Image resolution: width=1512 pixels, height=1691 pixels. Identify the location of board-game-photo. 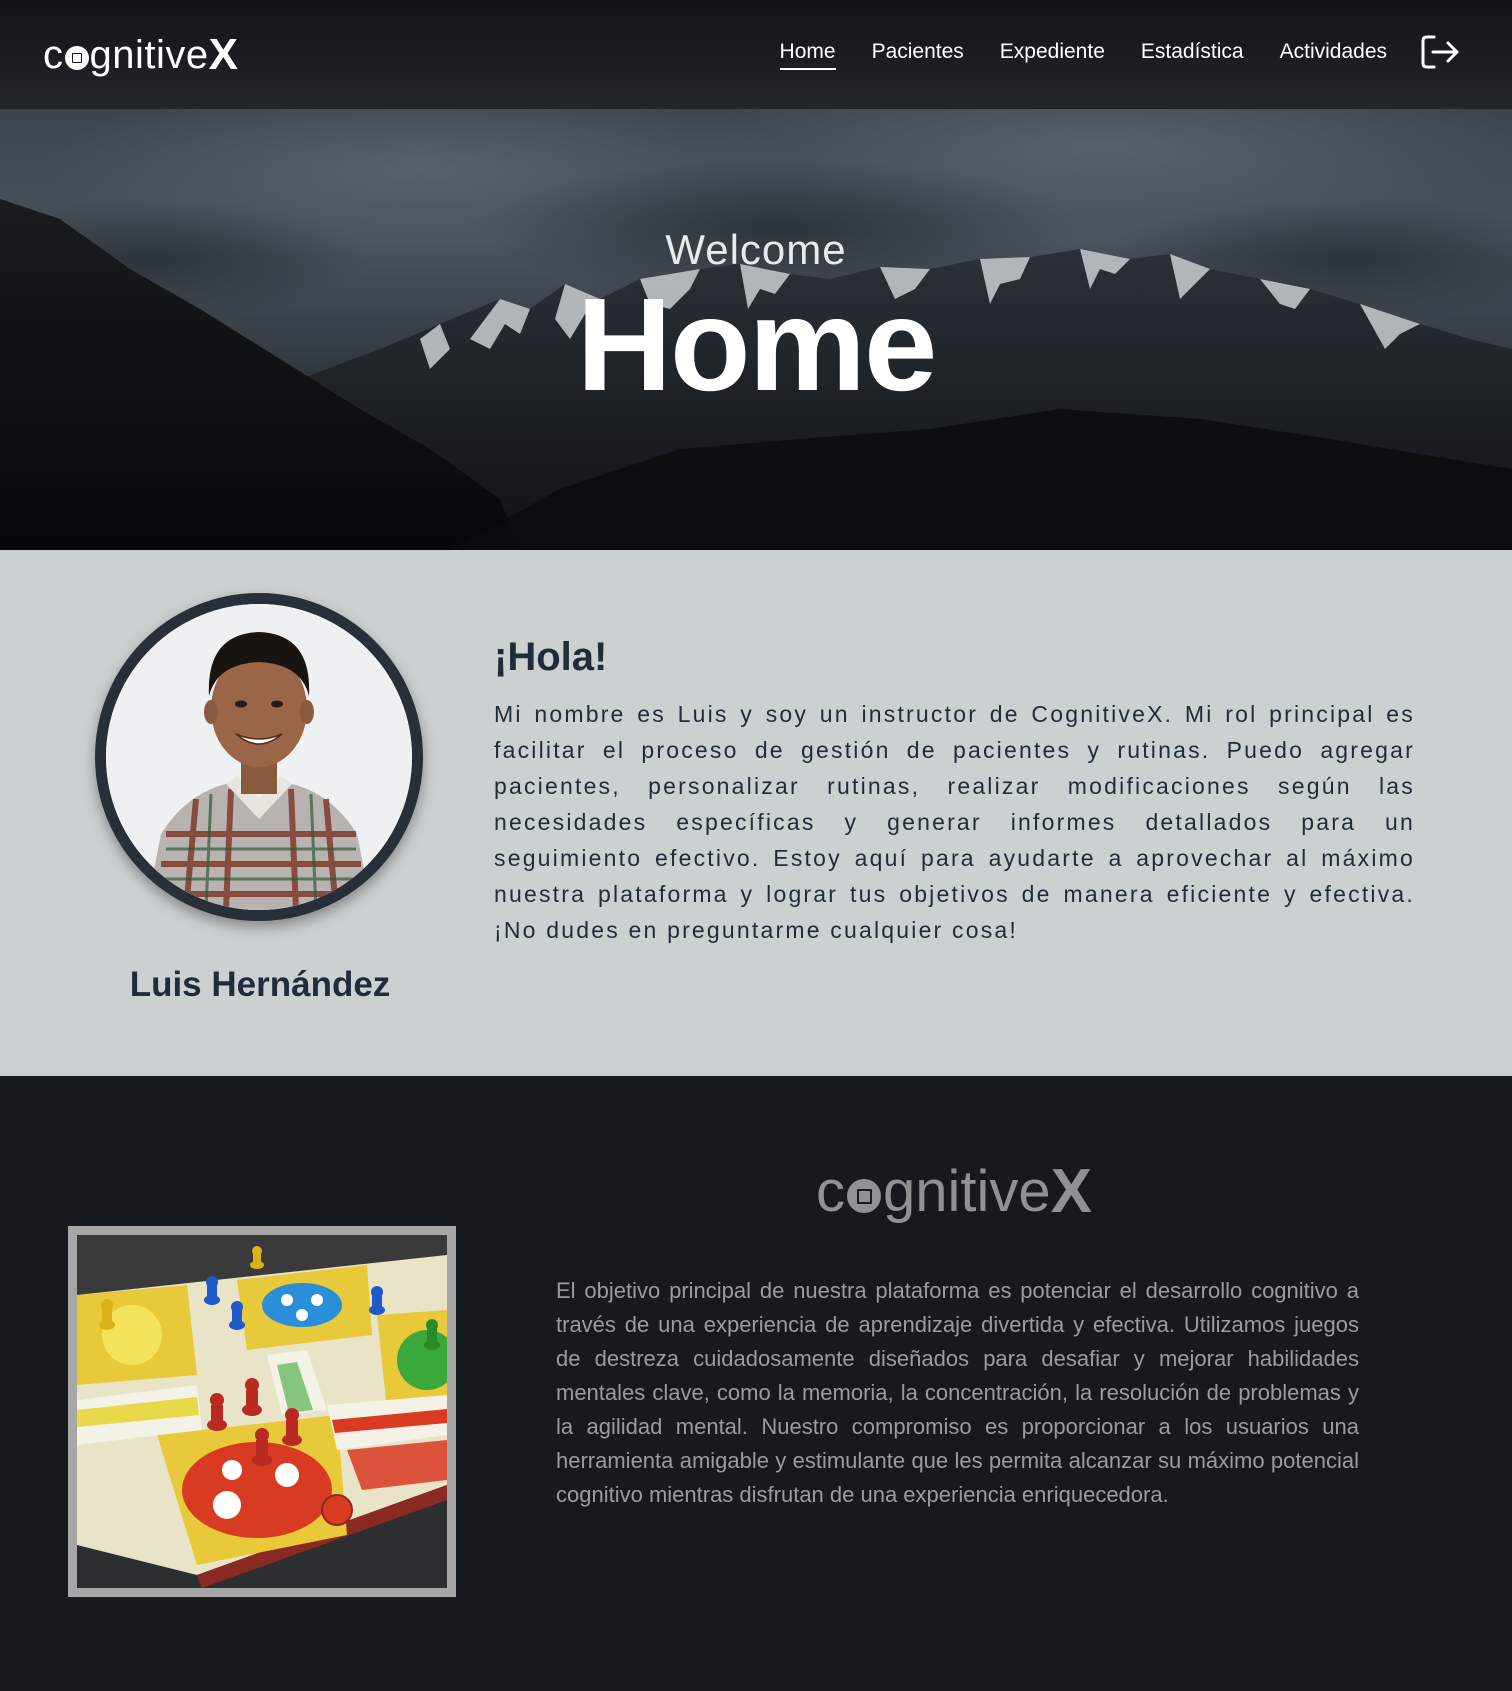
(262, 1411).